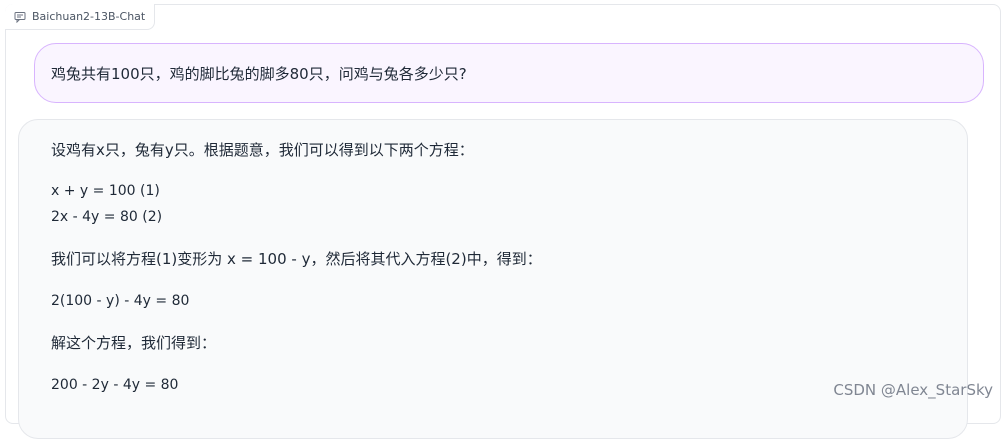 Image resolution: width=1007 pixels, height=439 pixels. What do you see at coordinates (89, 16) in the screenshot?
I see `model-name: Baichuan2-13B-Chat` at bounding box center [89, 16].